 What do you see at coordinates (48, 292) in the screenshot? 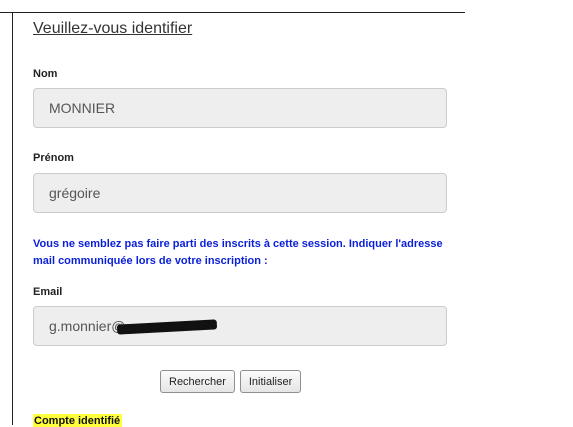
I see `email-label: Email` at bounding box center [48, 292].